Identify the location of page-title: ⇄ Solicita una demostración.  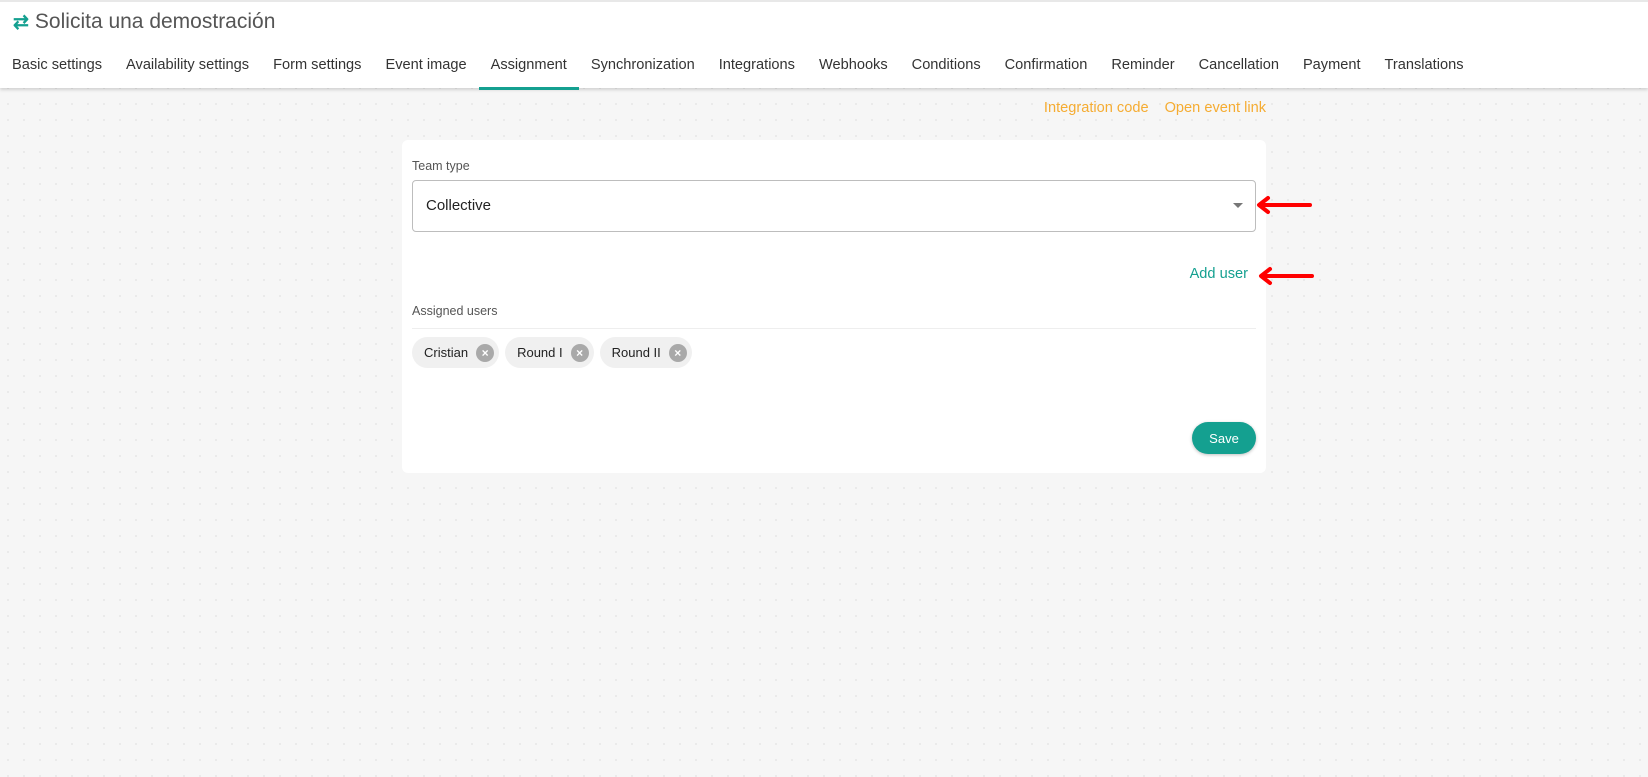
(144, 22).